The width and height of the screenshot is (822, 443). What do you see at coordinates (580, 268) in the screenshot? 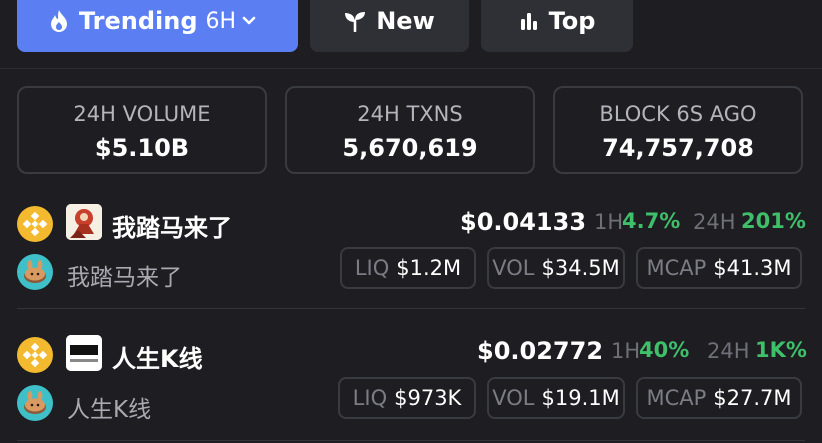
I see `vol-value: $34.5M` at bounding box center [580, 268].